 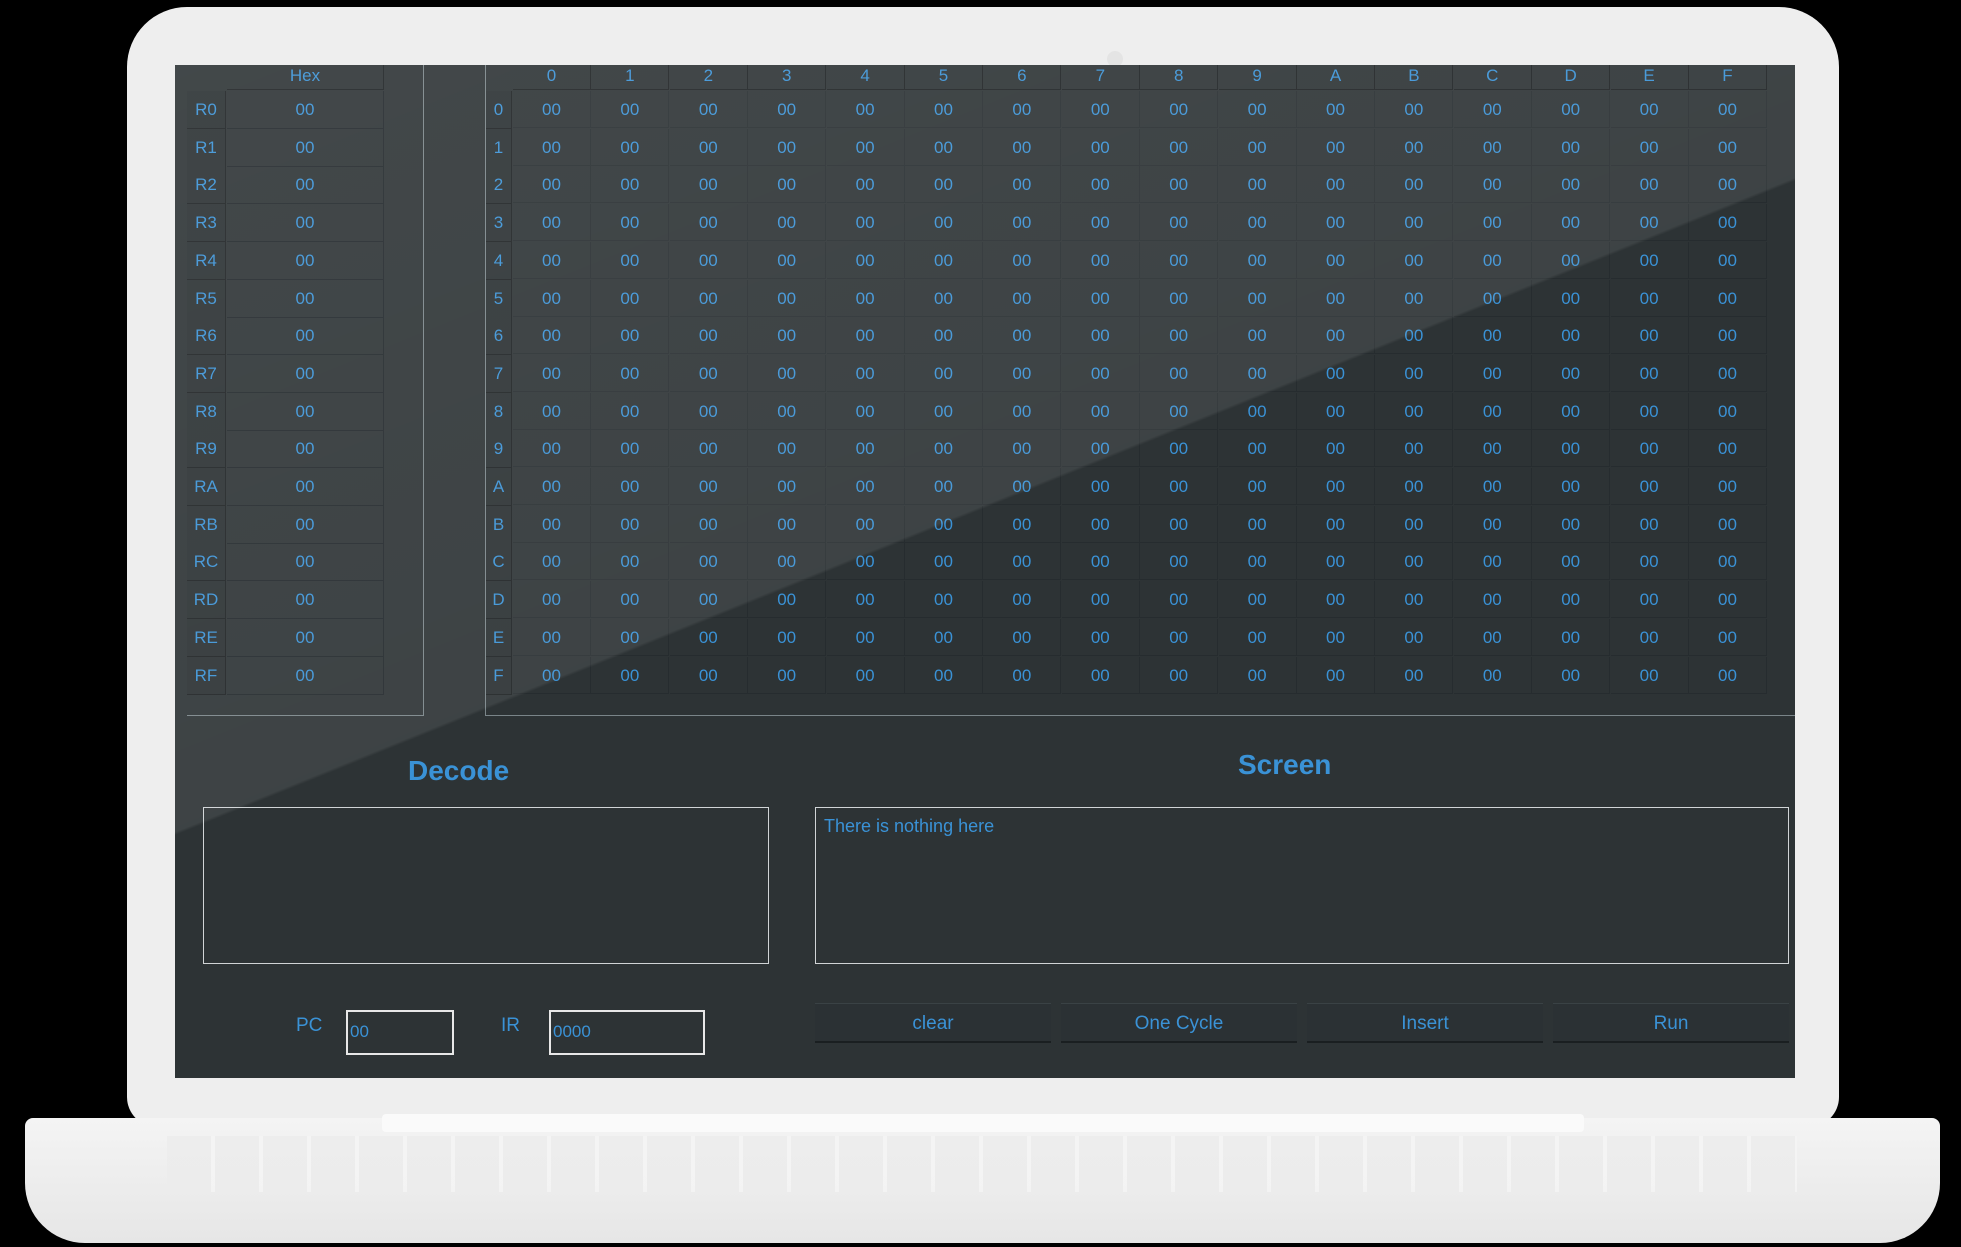 What do you see at coordinates (1179, 1023) in the screenshot?
I see `one-cycle-button: One Cycle` at bounding box center [1179, 1023].